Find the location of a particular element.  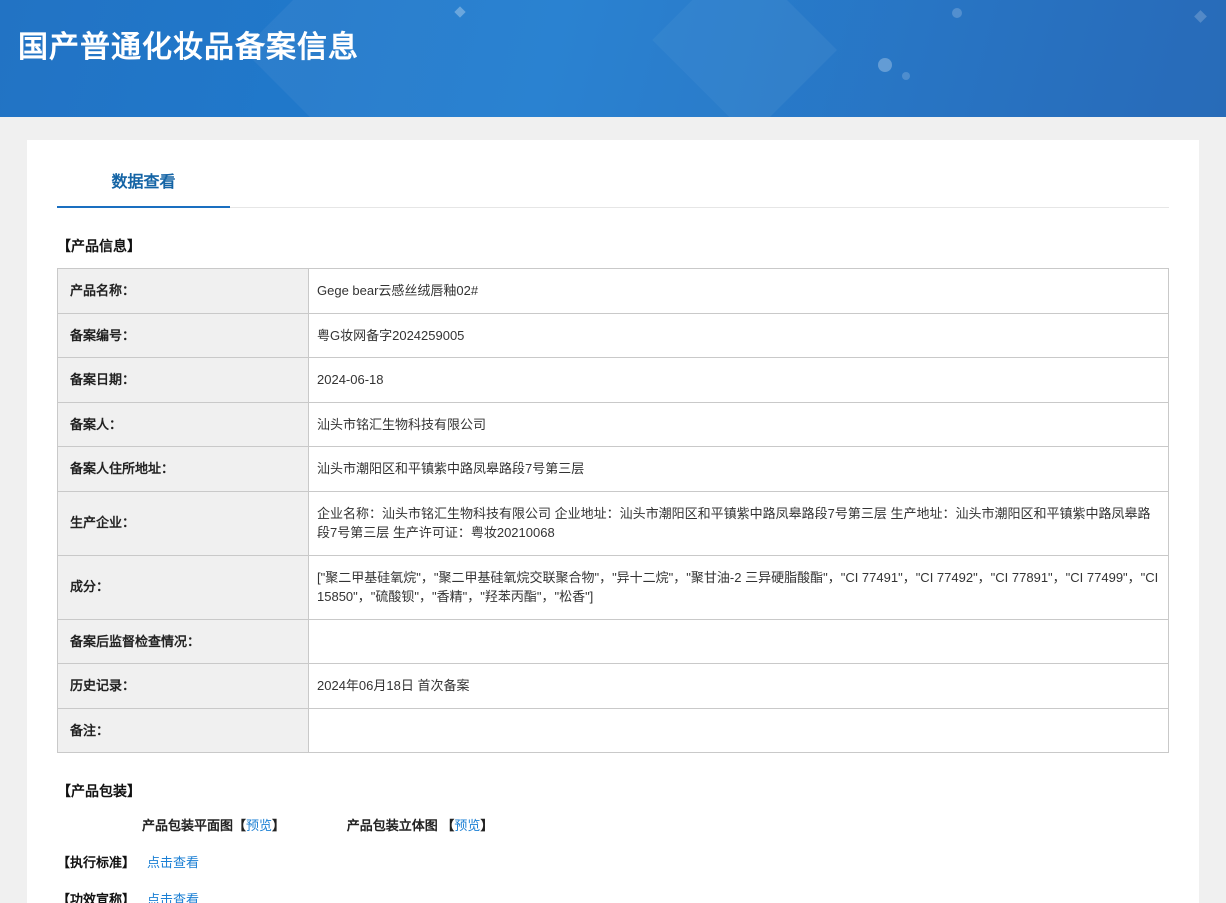

packaging-stereo-label: 产品包装立体图 【预览】 is located at coordinates (420, 825).